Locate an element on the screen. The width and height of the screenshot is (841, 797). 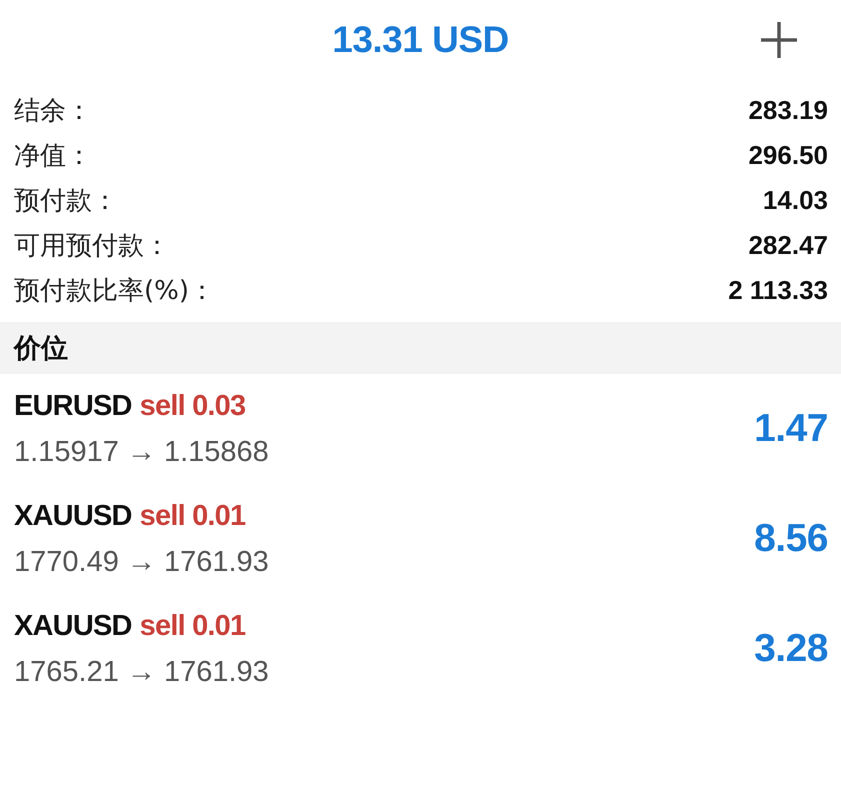
section-title: 价位 is located at coordinates (41, 349).